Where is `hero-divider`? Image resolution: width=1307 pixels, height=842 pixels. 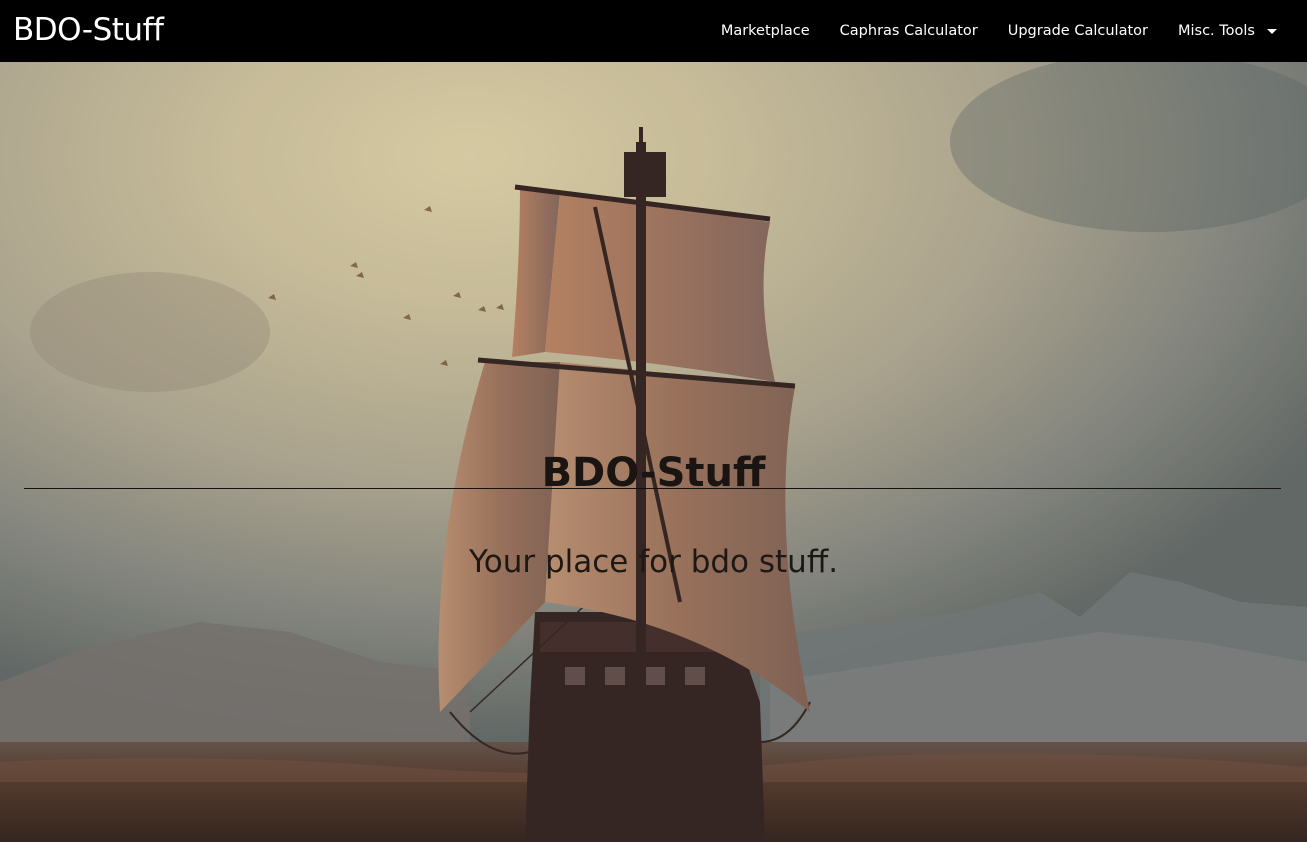 hero-divider is located at coordinates (652, 488).